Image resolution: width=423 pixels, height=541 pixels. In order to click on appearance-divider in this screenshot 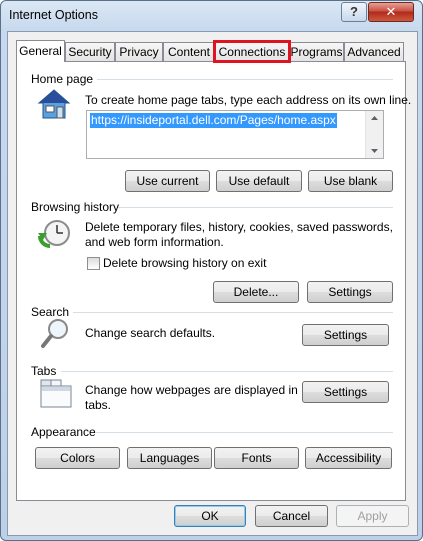, I will do `click(244, 432)`.